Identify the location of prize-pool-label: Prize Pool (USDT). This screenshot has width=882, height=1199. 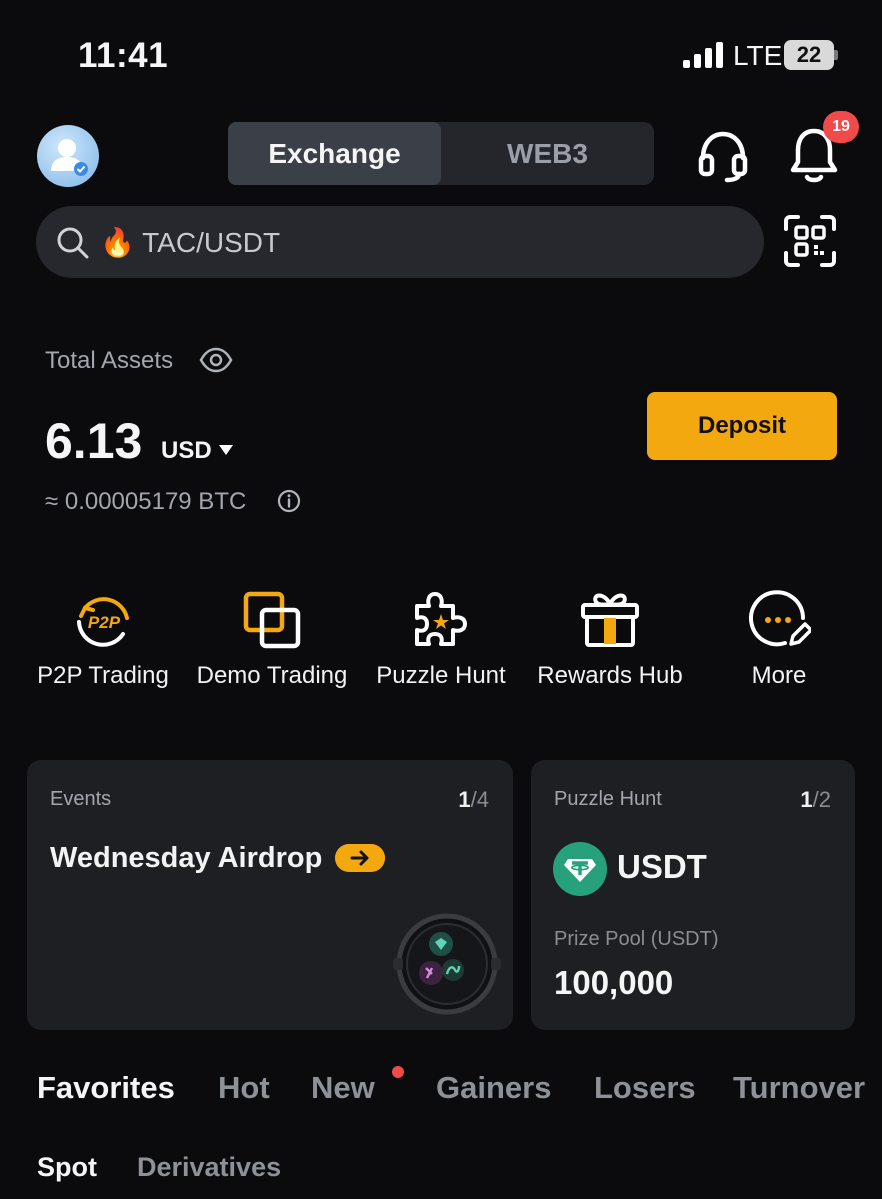
(636, 939).